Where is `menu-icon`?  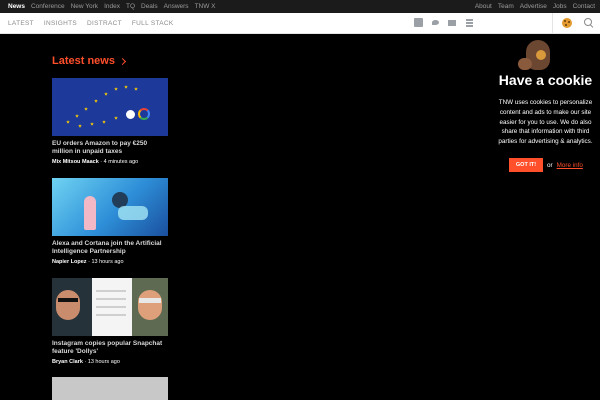 menu-icon is located at coordinates (469, 22).